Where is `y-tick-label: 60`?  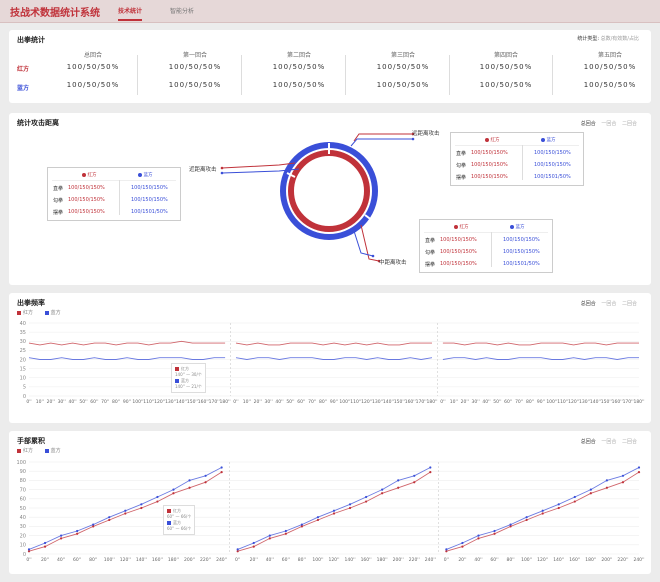
y-tick-label: 60 is located at coordinates (23, 500).